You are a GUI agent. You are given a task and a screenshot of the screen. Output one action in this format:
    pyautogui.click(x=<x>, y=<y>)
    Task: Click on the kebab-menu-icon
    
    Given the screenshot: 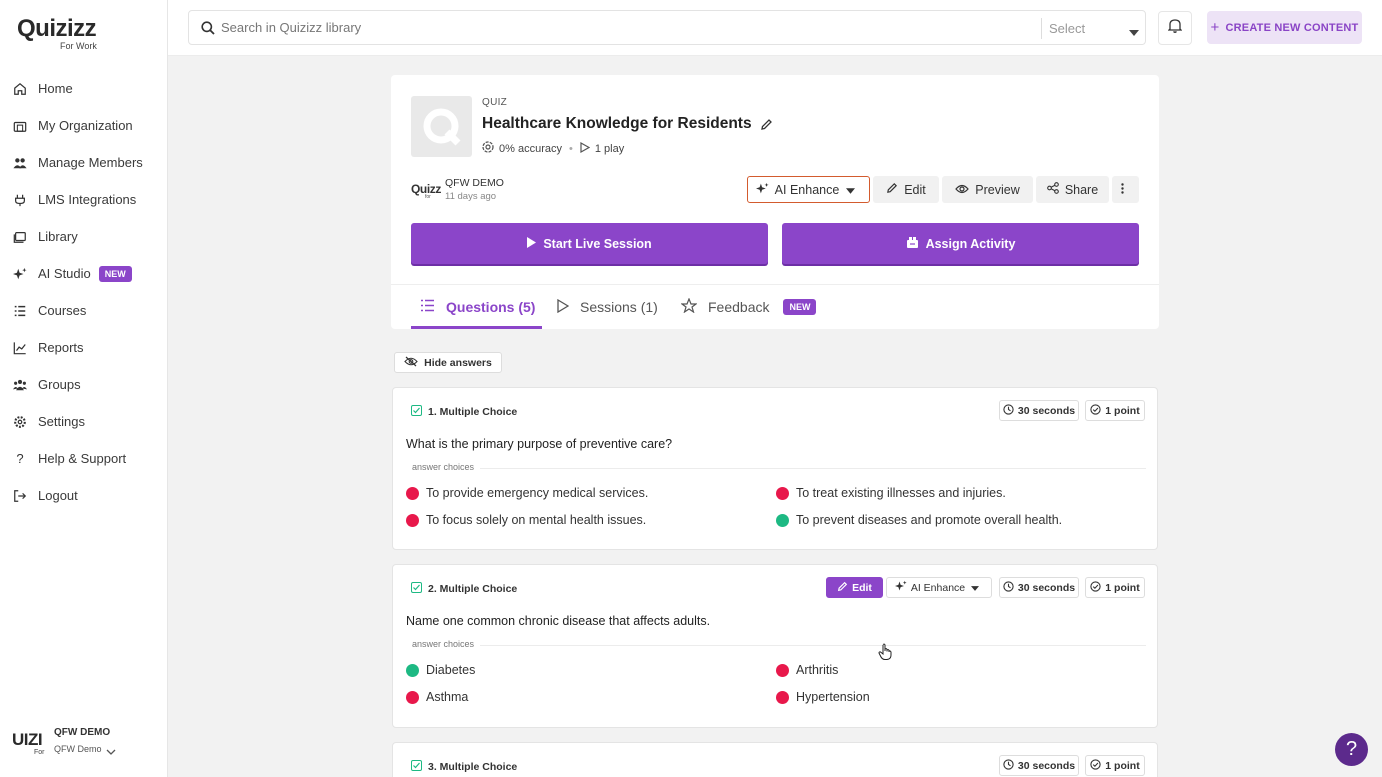 What is the action you would take?
    pyautogui.click(x=1125, y=189)
    